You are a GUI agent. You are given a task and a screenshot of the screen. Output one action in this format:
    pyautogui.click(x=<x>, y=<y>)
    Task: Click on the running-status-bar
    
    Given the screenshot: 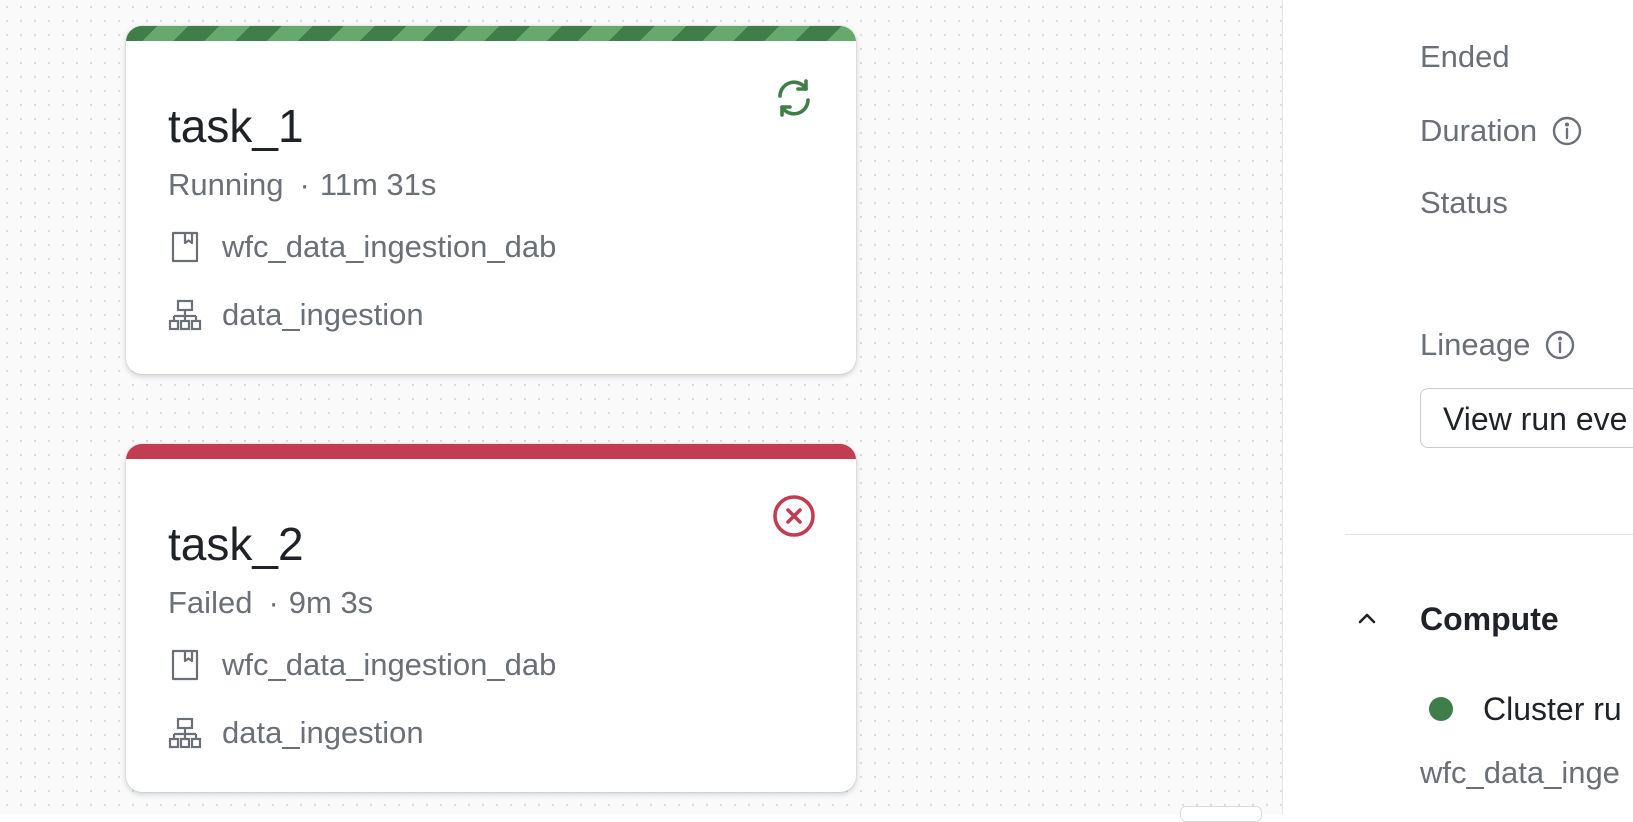 What is the action you would take?
    pyautogui.click(x=491, y=33)
    